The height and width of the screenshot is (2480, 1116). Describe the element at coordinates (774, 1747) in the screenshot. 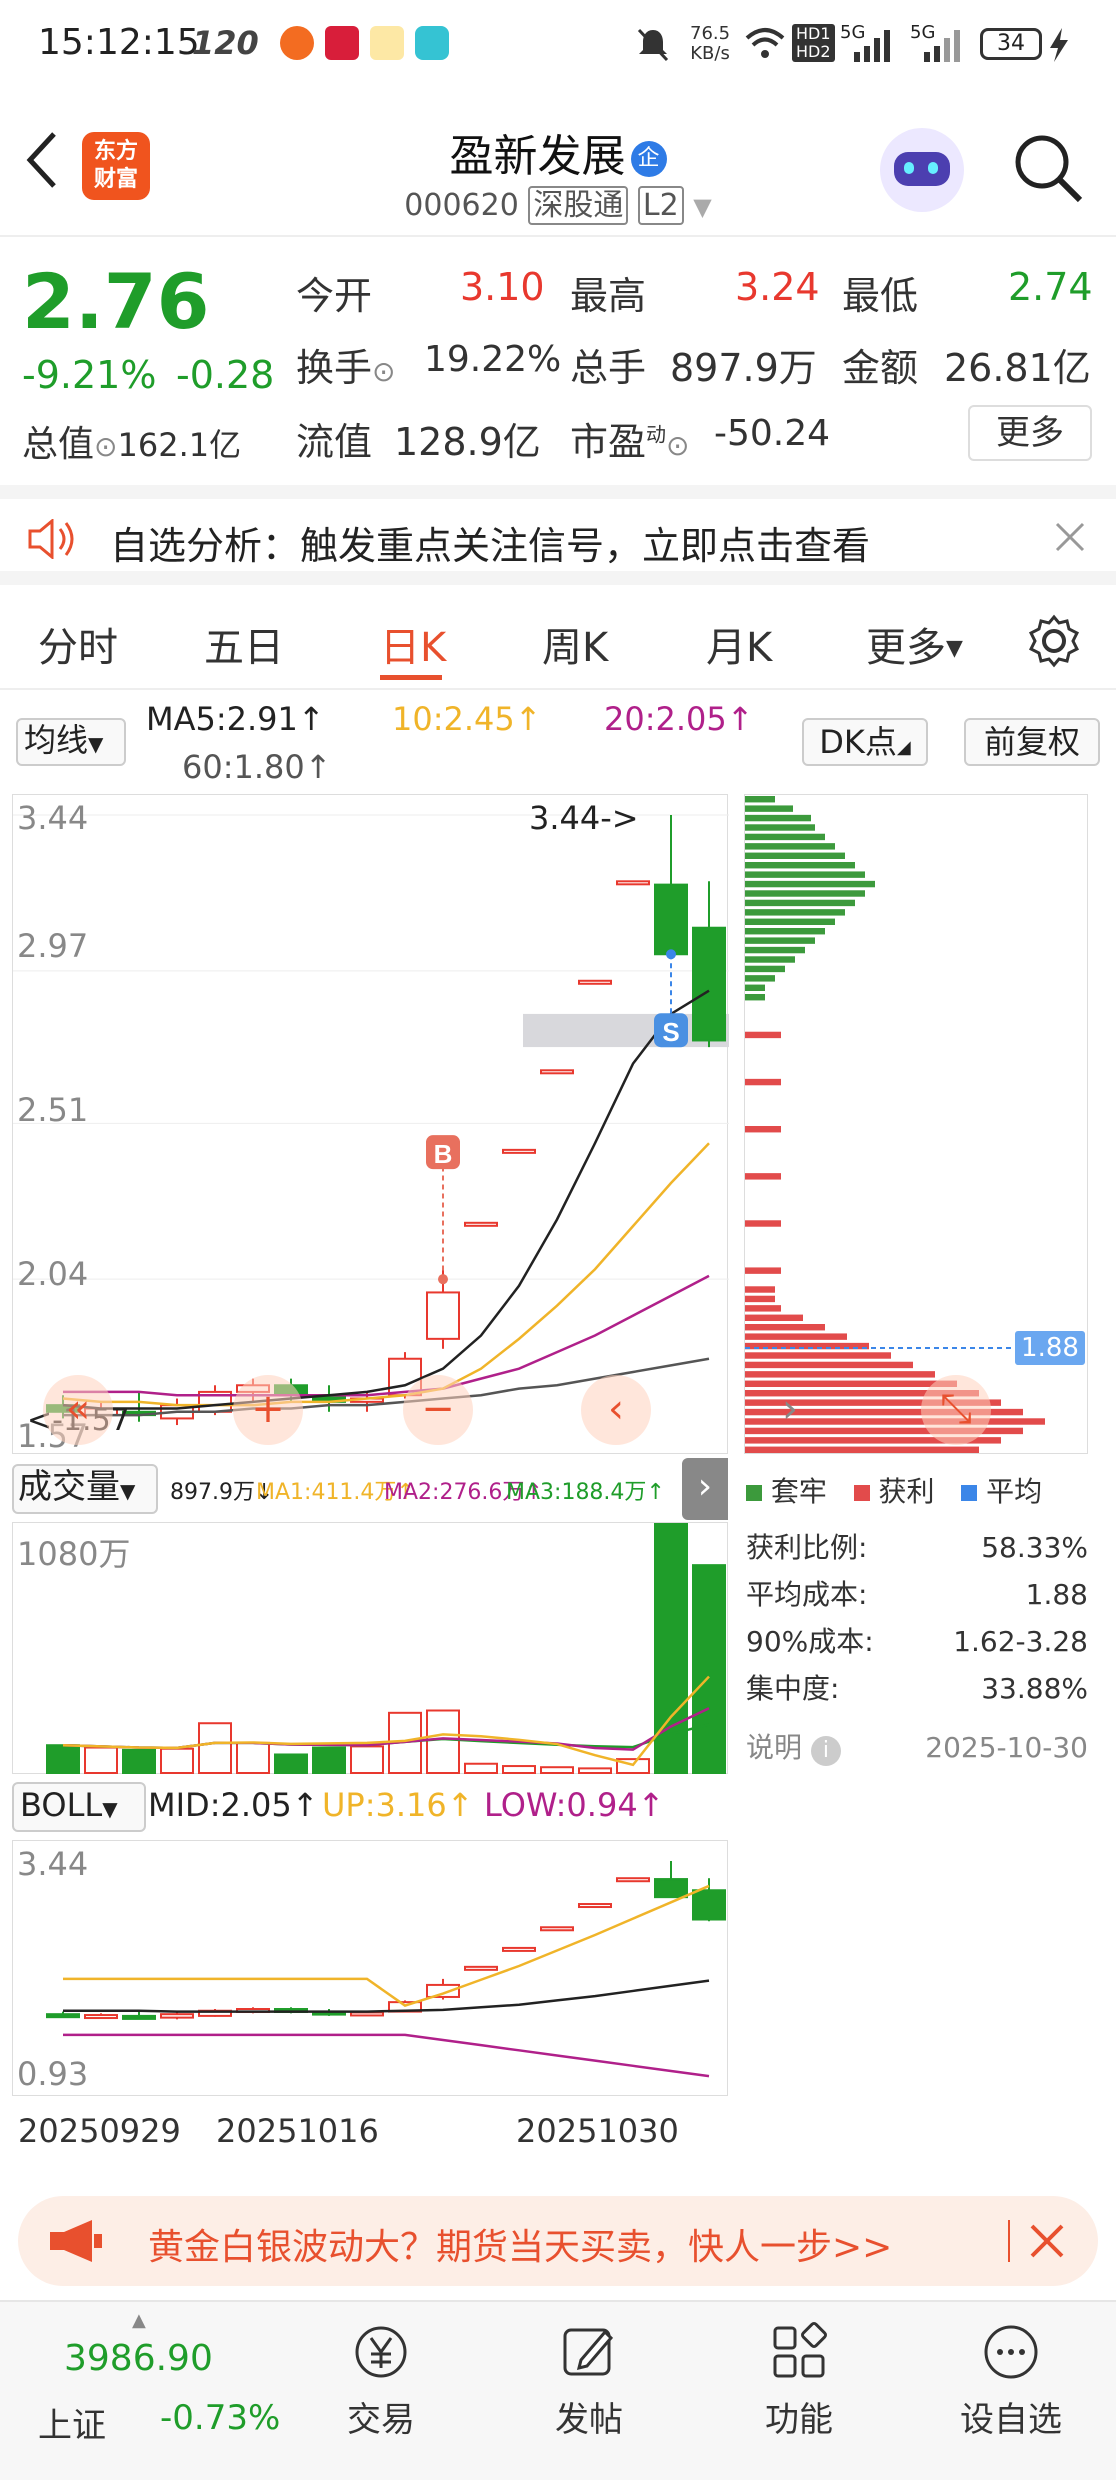

I see `note-label: 说明` at that location.